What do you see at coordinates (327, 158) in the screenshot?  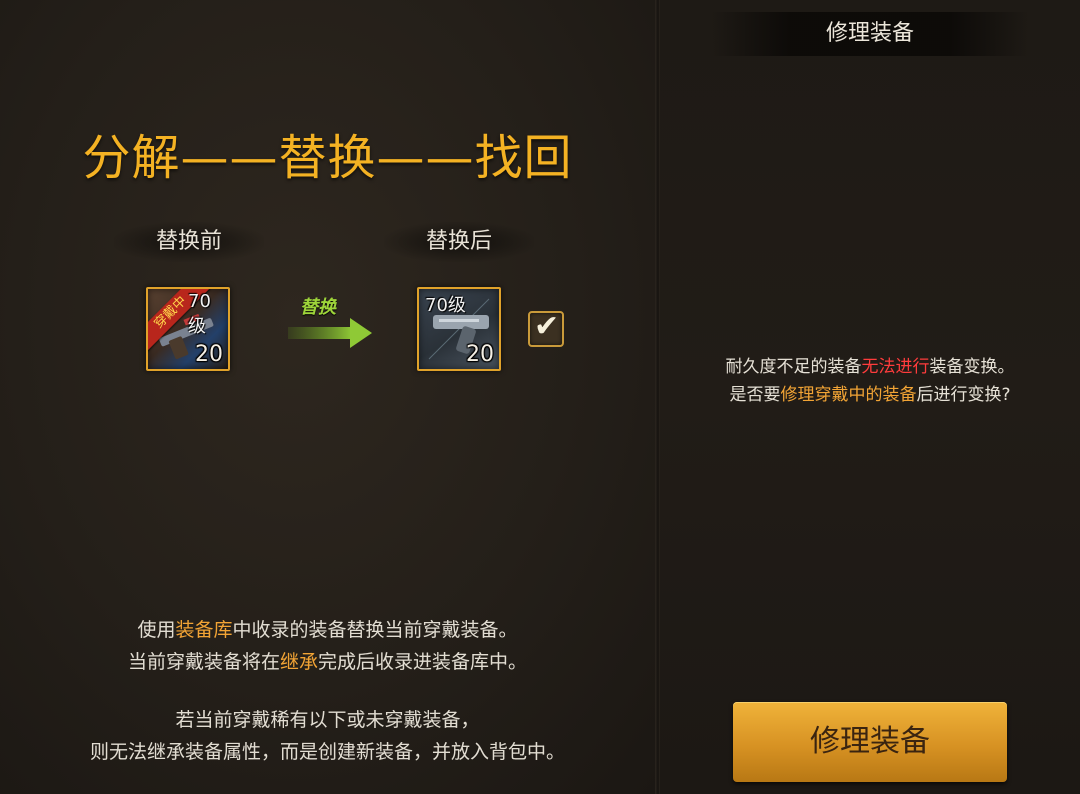 I see `process-title: 分解——替换——找回` at bounding box center [327, 158].